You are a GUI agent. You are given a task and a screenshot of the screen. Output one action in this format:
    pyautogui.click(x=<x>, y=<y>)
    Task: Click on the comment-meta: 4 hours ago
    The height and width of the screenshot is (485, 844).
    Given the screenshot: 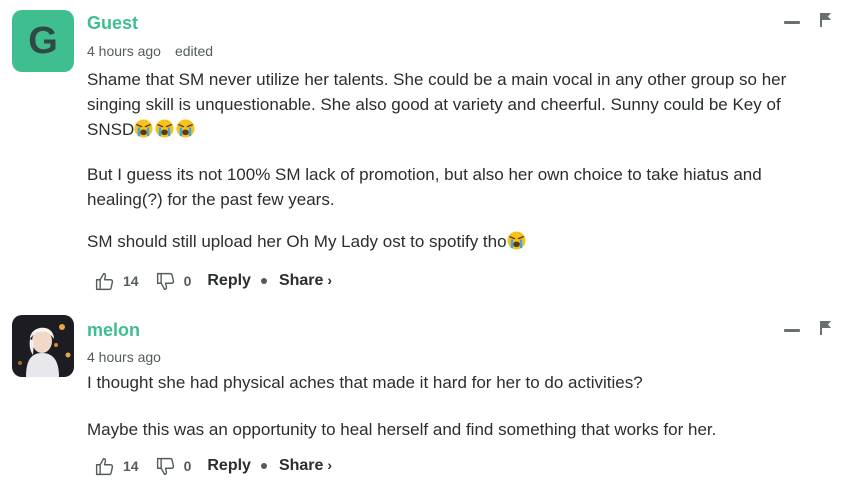 What is the action you would take?
    pyautogui.click(x=124, y=357)
    